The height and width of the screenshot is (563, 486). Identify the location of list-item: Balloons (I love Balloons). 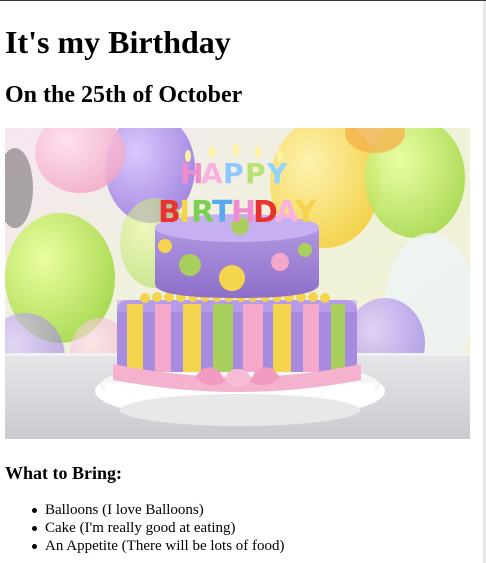
(145, 510).